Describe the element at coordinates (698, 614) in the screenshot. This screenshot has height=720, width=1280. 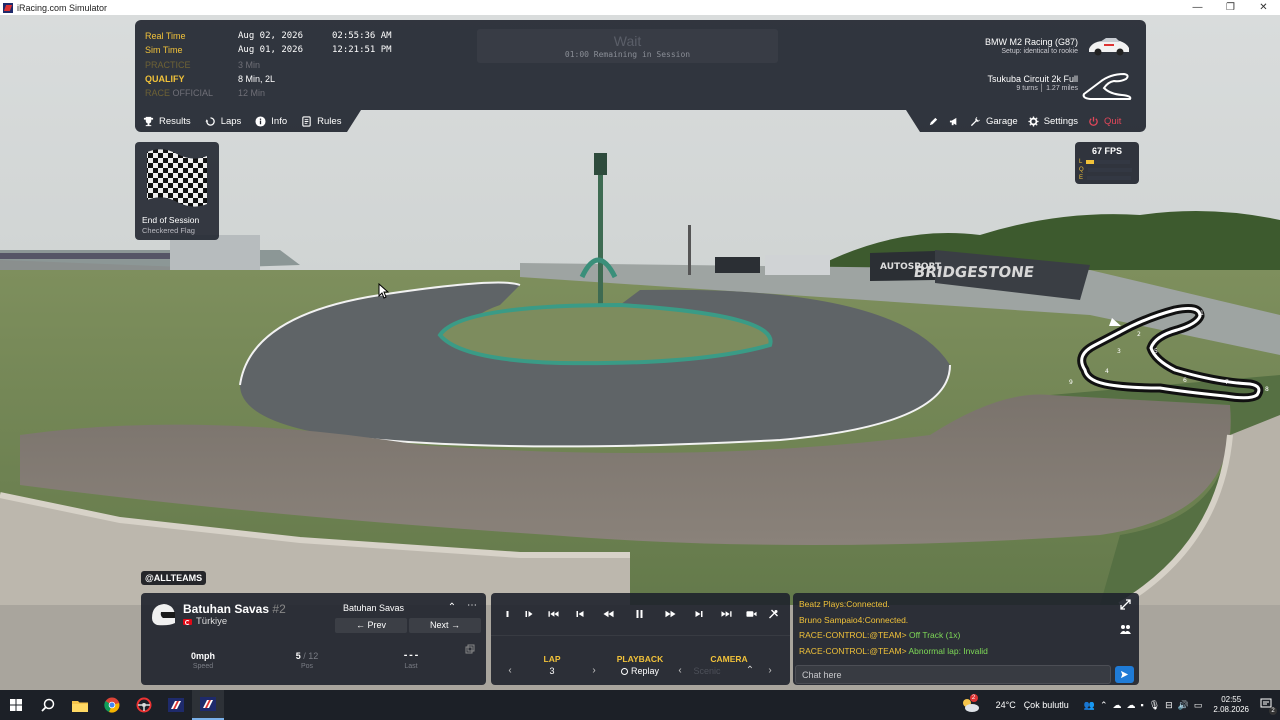
I see `next-lap-button` at that location.